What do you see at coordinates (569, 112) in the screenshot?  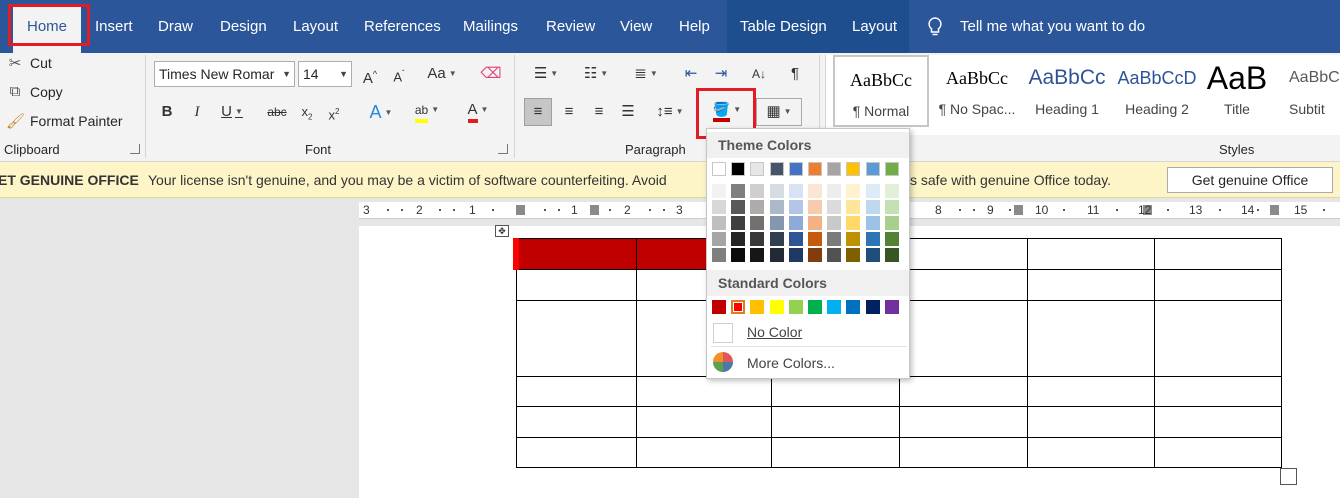 I see `align-center-button: ≡` at bounding box center [569, 112].